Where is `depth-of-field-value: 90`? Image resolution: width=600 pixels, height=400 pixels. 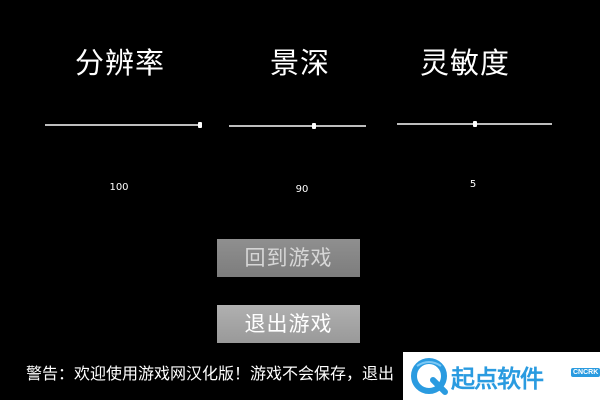
depth-of-field-value: 90 is located at coordinates (302, 189).